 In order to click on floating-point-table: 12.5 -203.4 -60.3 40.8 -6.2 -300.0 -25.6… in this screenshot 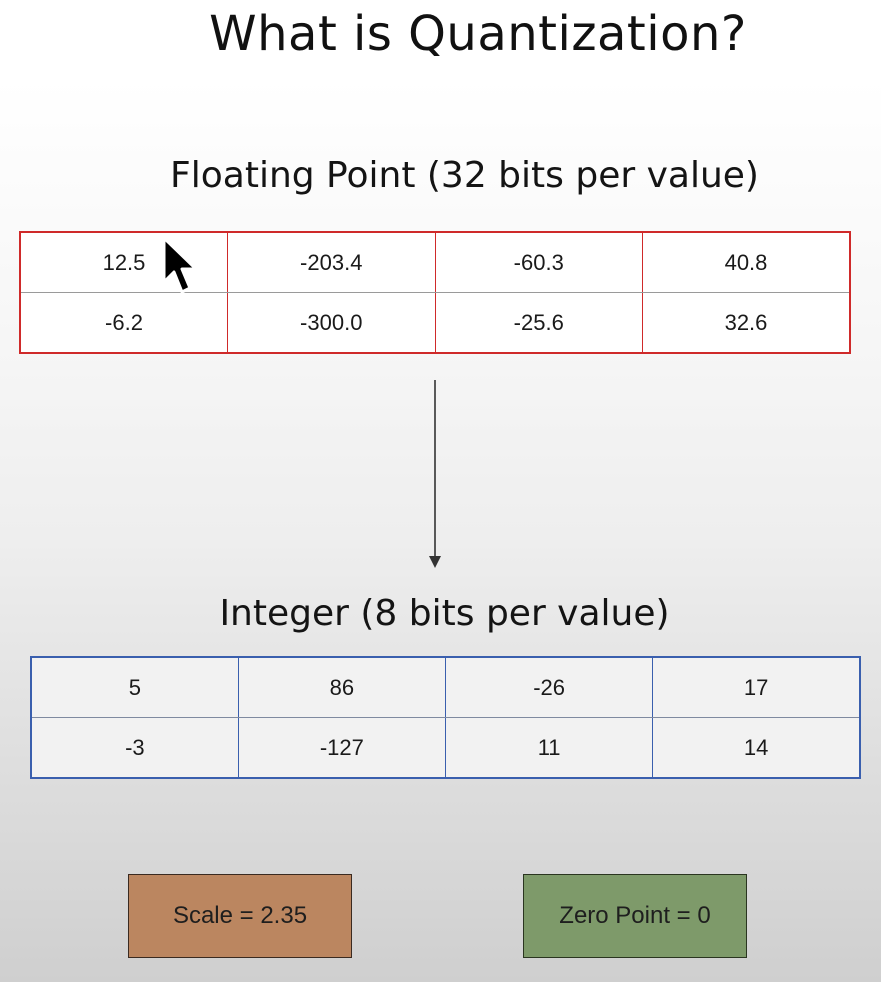, I will do `click(435, 292)`.